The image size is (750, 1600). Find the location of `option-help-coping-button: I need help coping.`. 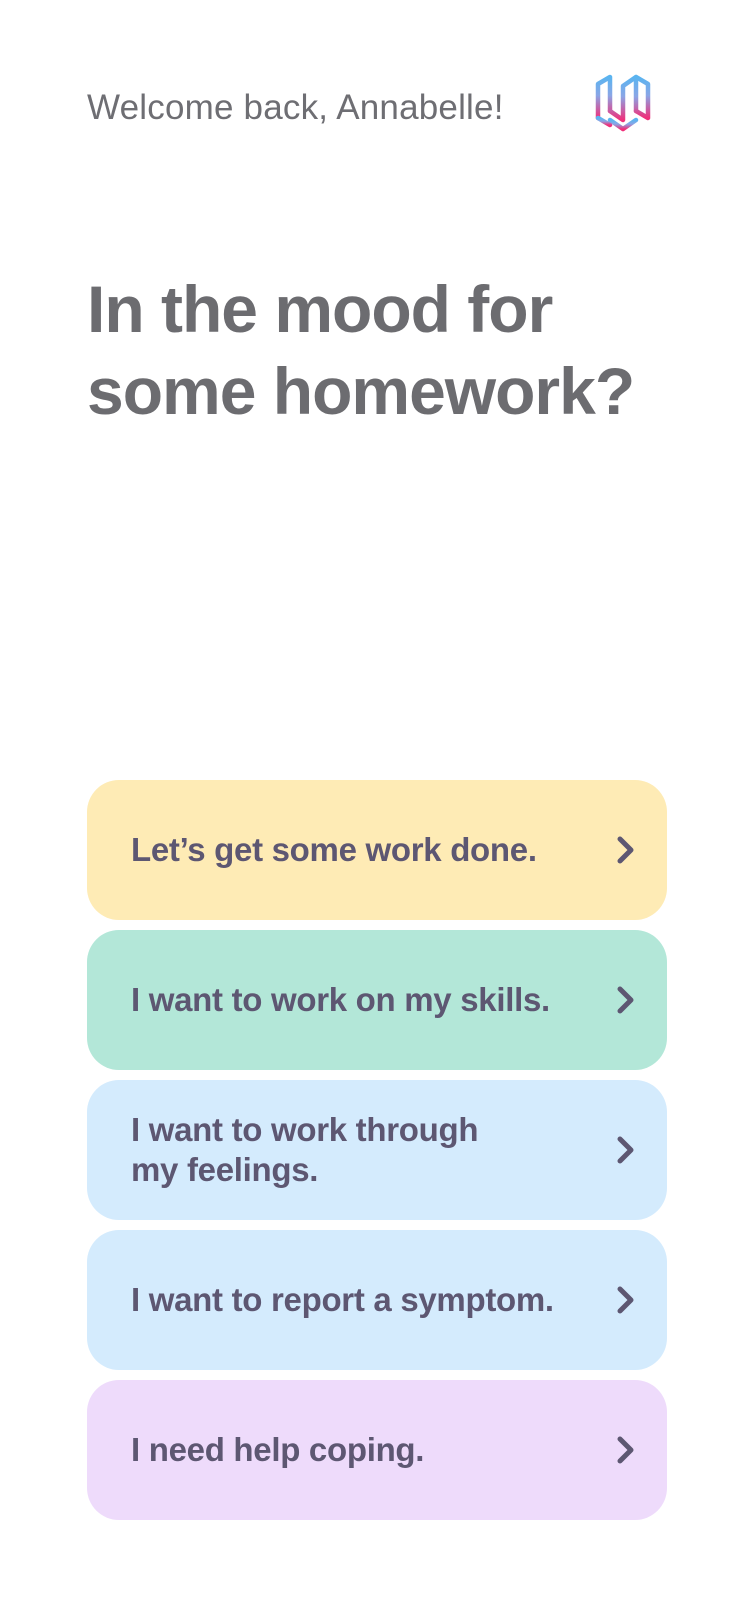

option-help-coping-button: I need help coping. is located at coordinates (377, 1450).